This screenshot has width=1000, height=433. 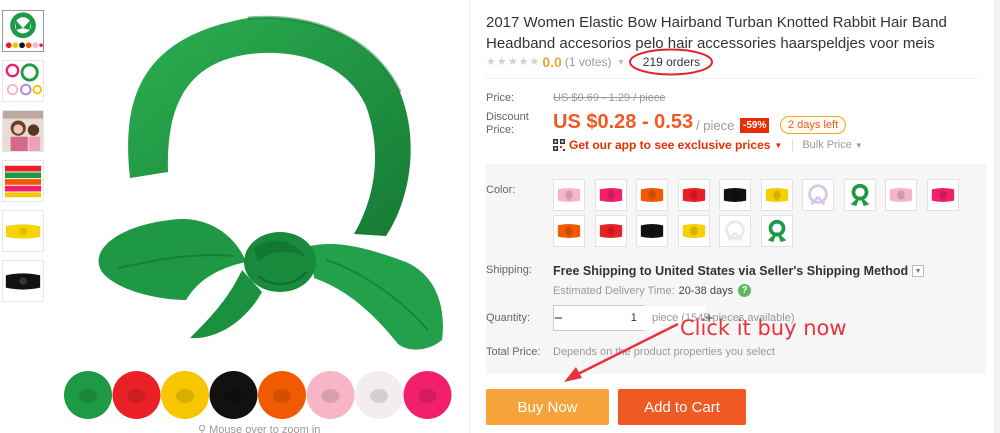 What do you see at coordinates (623, 122) in the screenshot?
I see `discount-price: US $0.28 - 0.53` at bounding box center [623, 122].